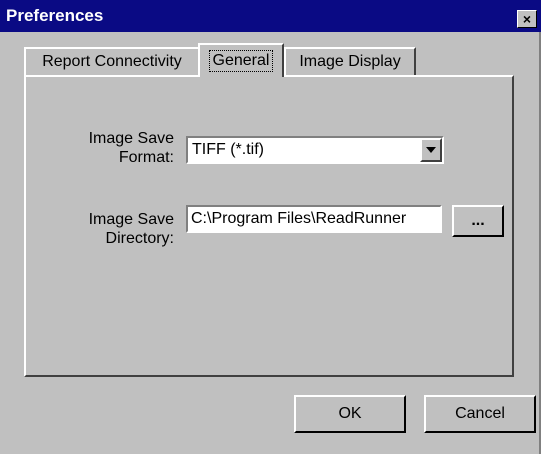 The image size is (543, 454). Describe the element at coordinates (350, 414) in the screenshot. I see `ok-button: OK` at that location.